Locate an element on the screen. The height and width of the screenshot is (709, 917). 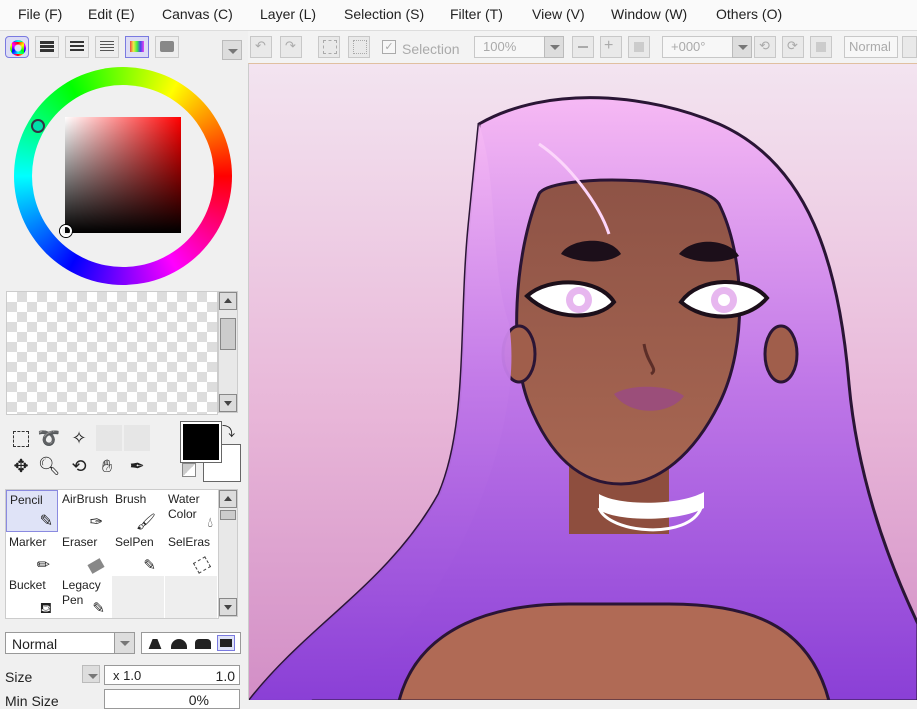
reset-rotation-icon is located at coordinates (821, 47).